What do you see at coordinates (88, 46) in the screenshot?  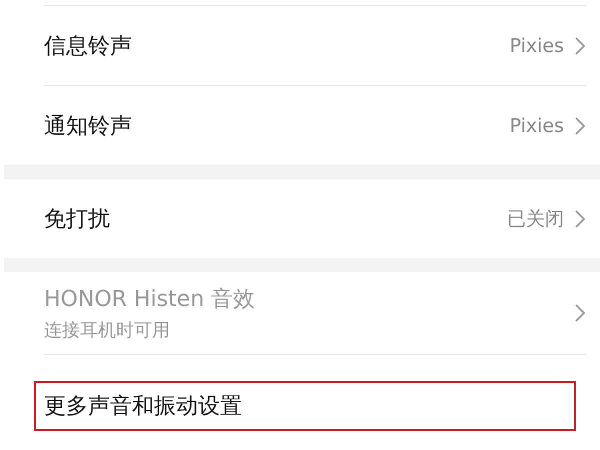 I see `row-title: 信息铃声` at bounding box center [88, 46].